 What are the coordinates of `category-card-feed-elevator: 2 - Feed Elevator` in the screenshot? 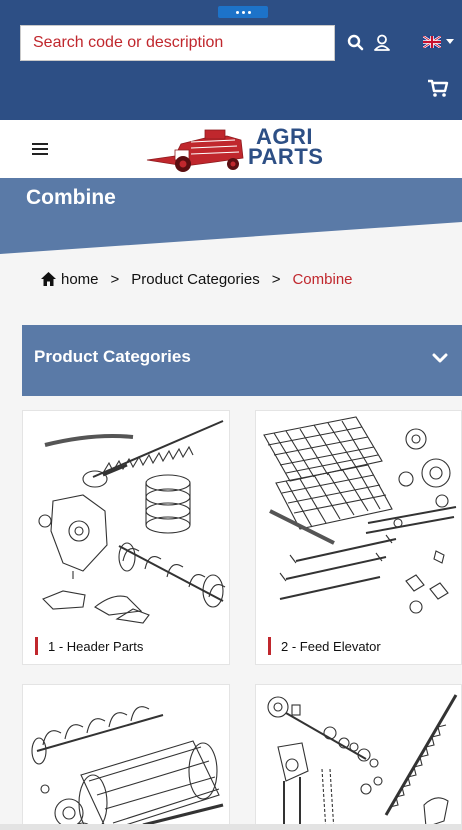 It's located at (358, 537).